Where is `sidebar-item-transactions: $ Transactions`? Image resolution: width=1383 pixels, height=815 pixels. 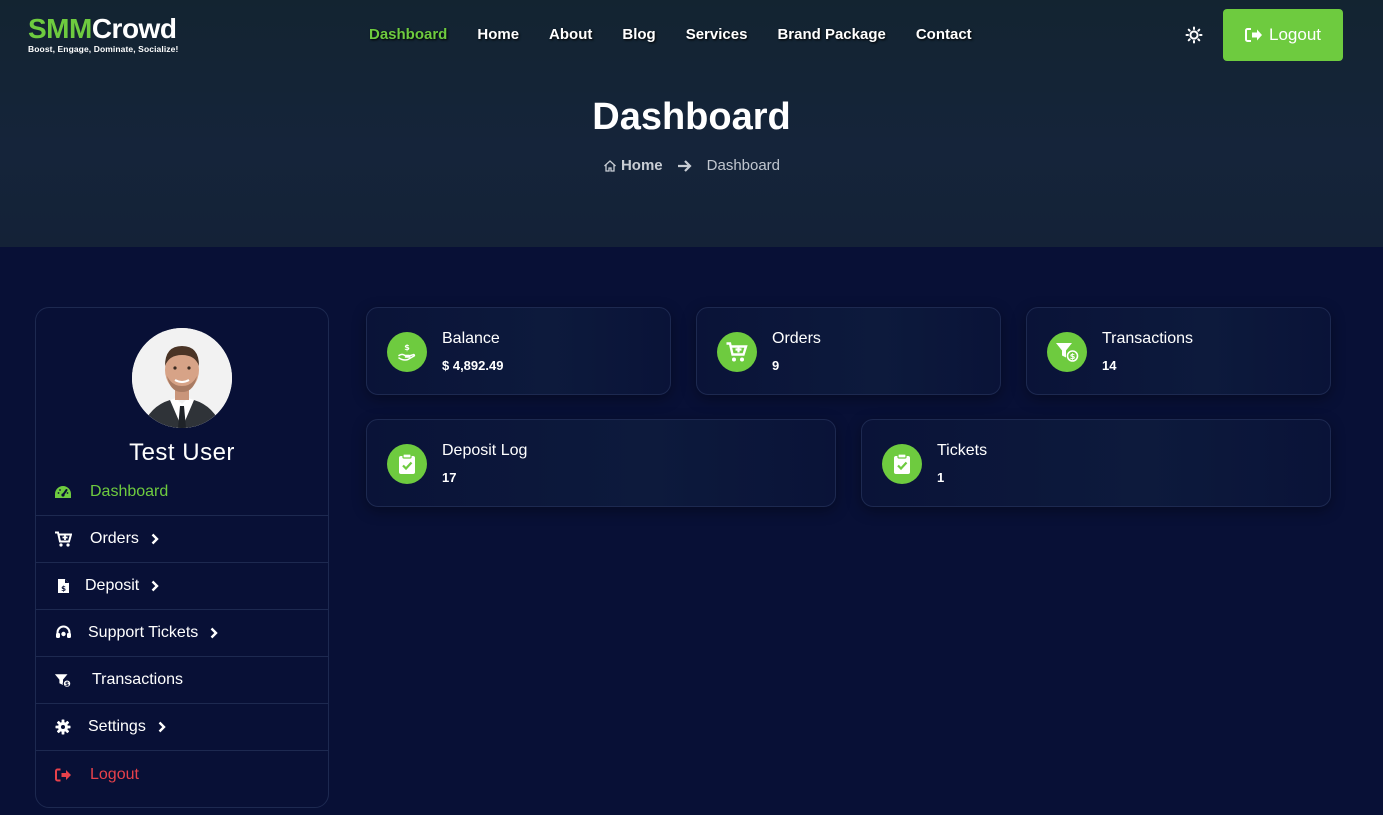
sidebar-item-transactions: $ Transactions is located at coordinates (182, 680).